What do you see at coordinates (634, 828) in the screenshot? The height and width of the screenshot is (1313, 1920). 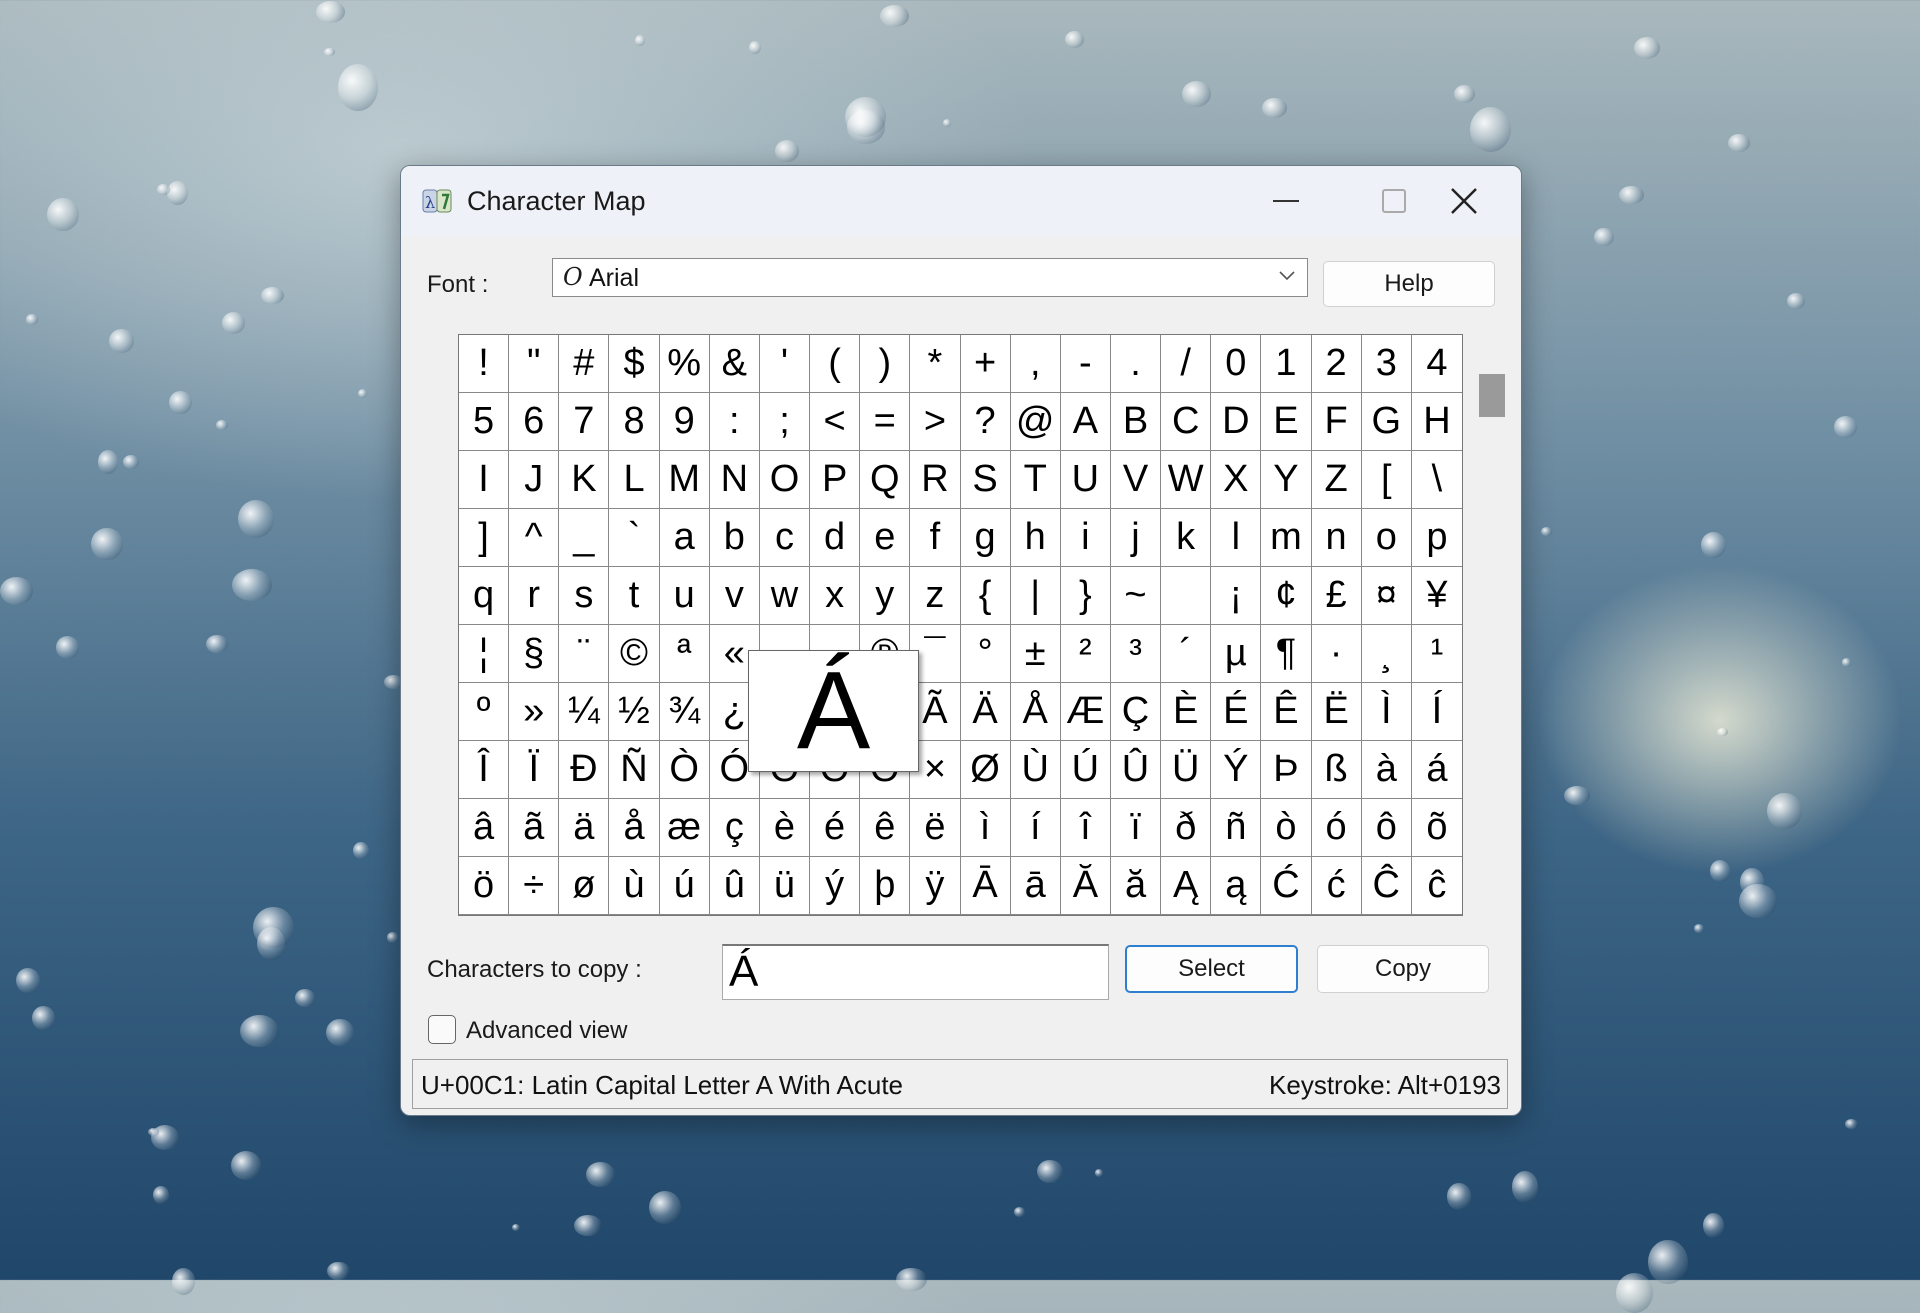 I see `character-cell: å` at bounding box center [634, 828].